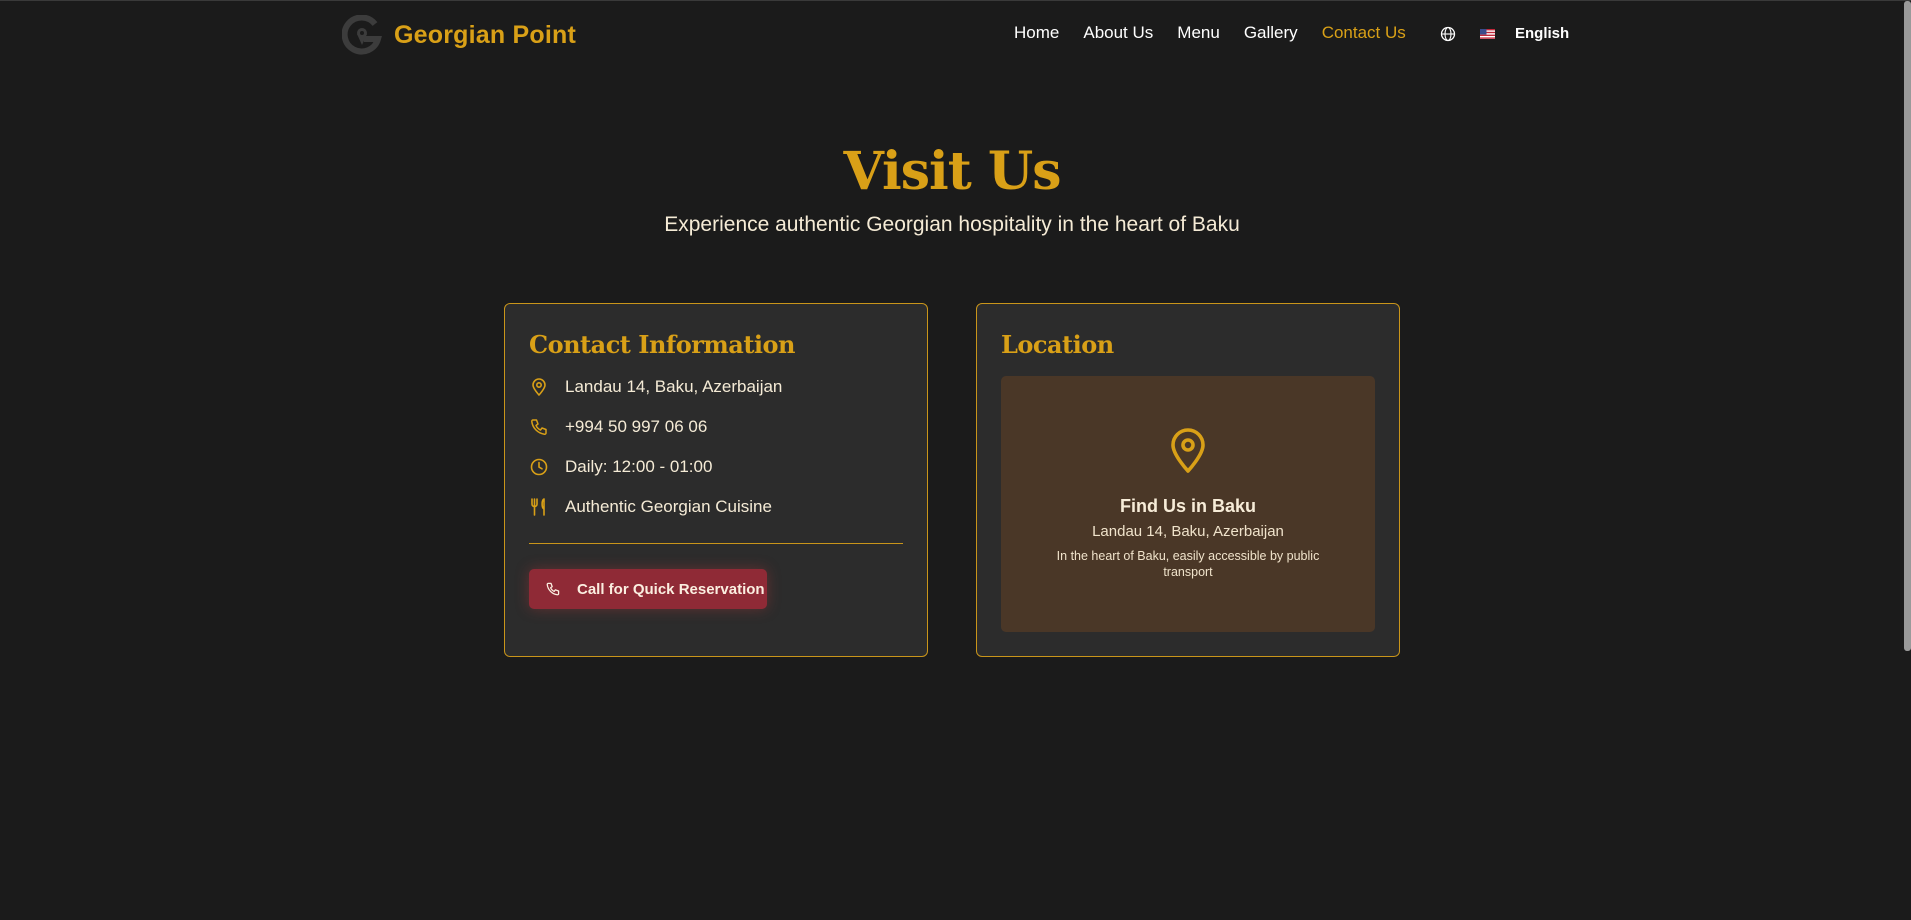 The height and width of the screenshot is (920, 1911). Describe the element at coordinates (1118, 33) in the screenshot. I see `nav-about-us: About Us` at that location.